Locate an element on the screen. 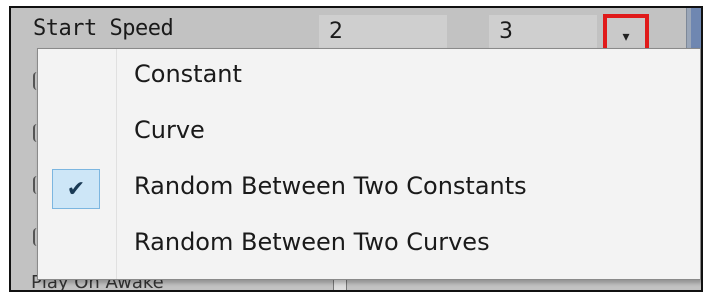 The image size is (711, 297). menu-item-label: Constant is located at coordinates (188, 74).